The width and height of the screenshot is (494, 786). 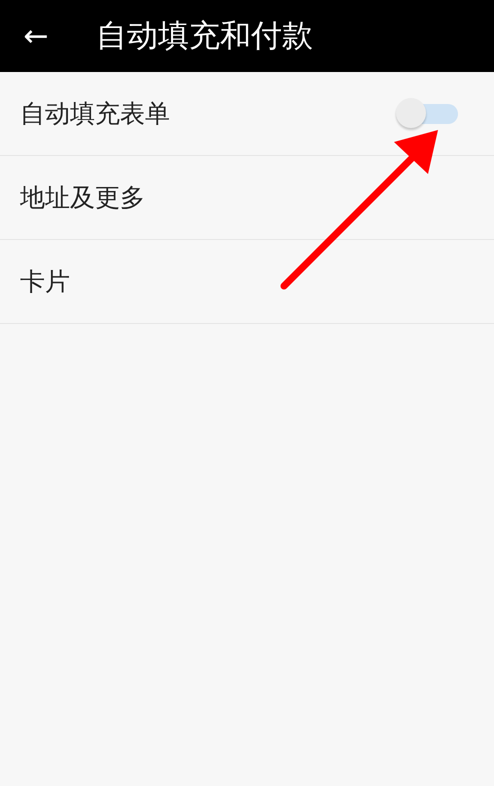 What do you see at coordinates (204, 36) in the screenshot?
I see `page-title: 自动填充和付款` at bounding box center [204, 36].